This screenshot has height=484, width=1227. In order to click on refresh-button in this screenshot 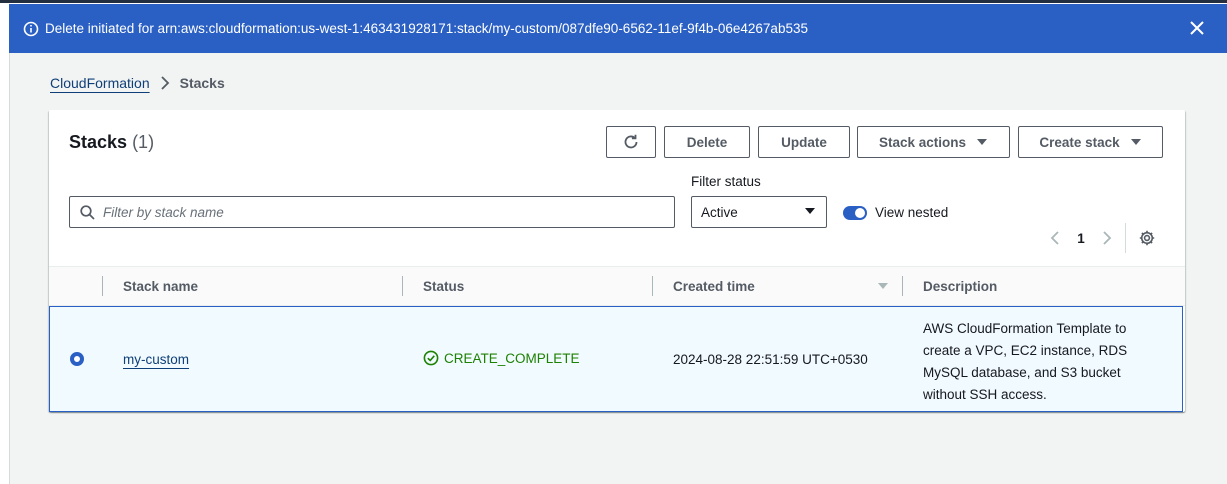, I will do `click(631, 142)`.